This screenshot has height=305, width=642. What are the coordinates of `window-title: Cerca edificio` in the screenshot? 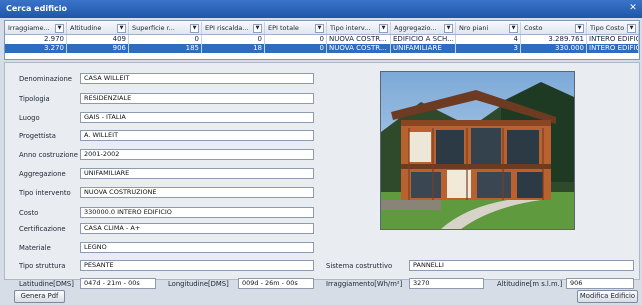 It's located at (36, 8).